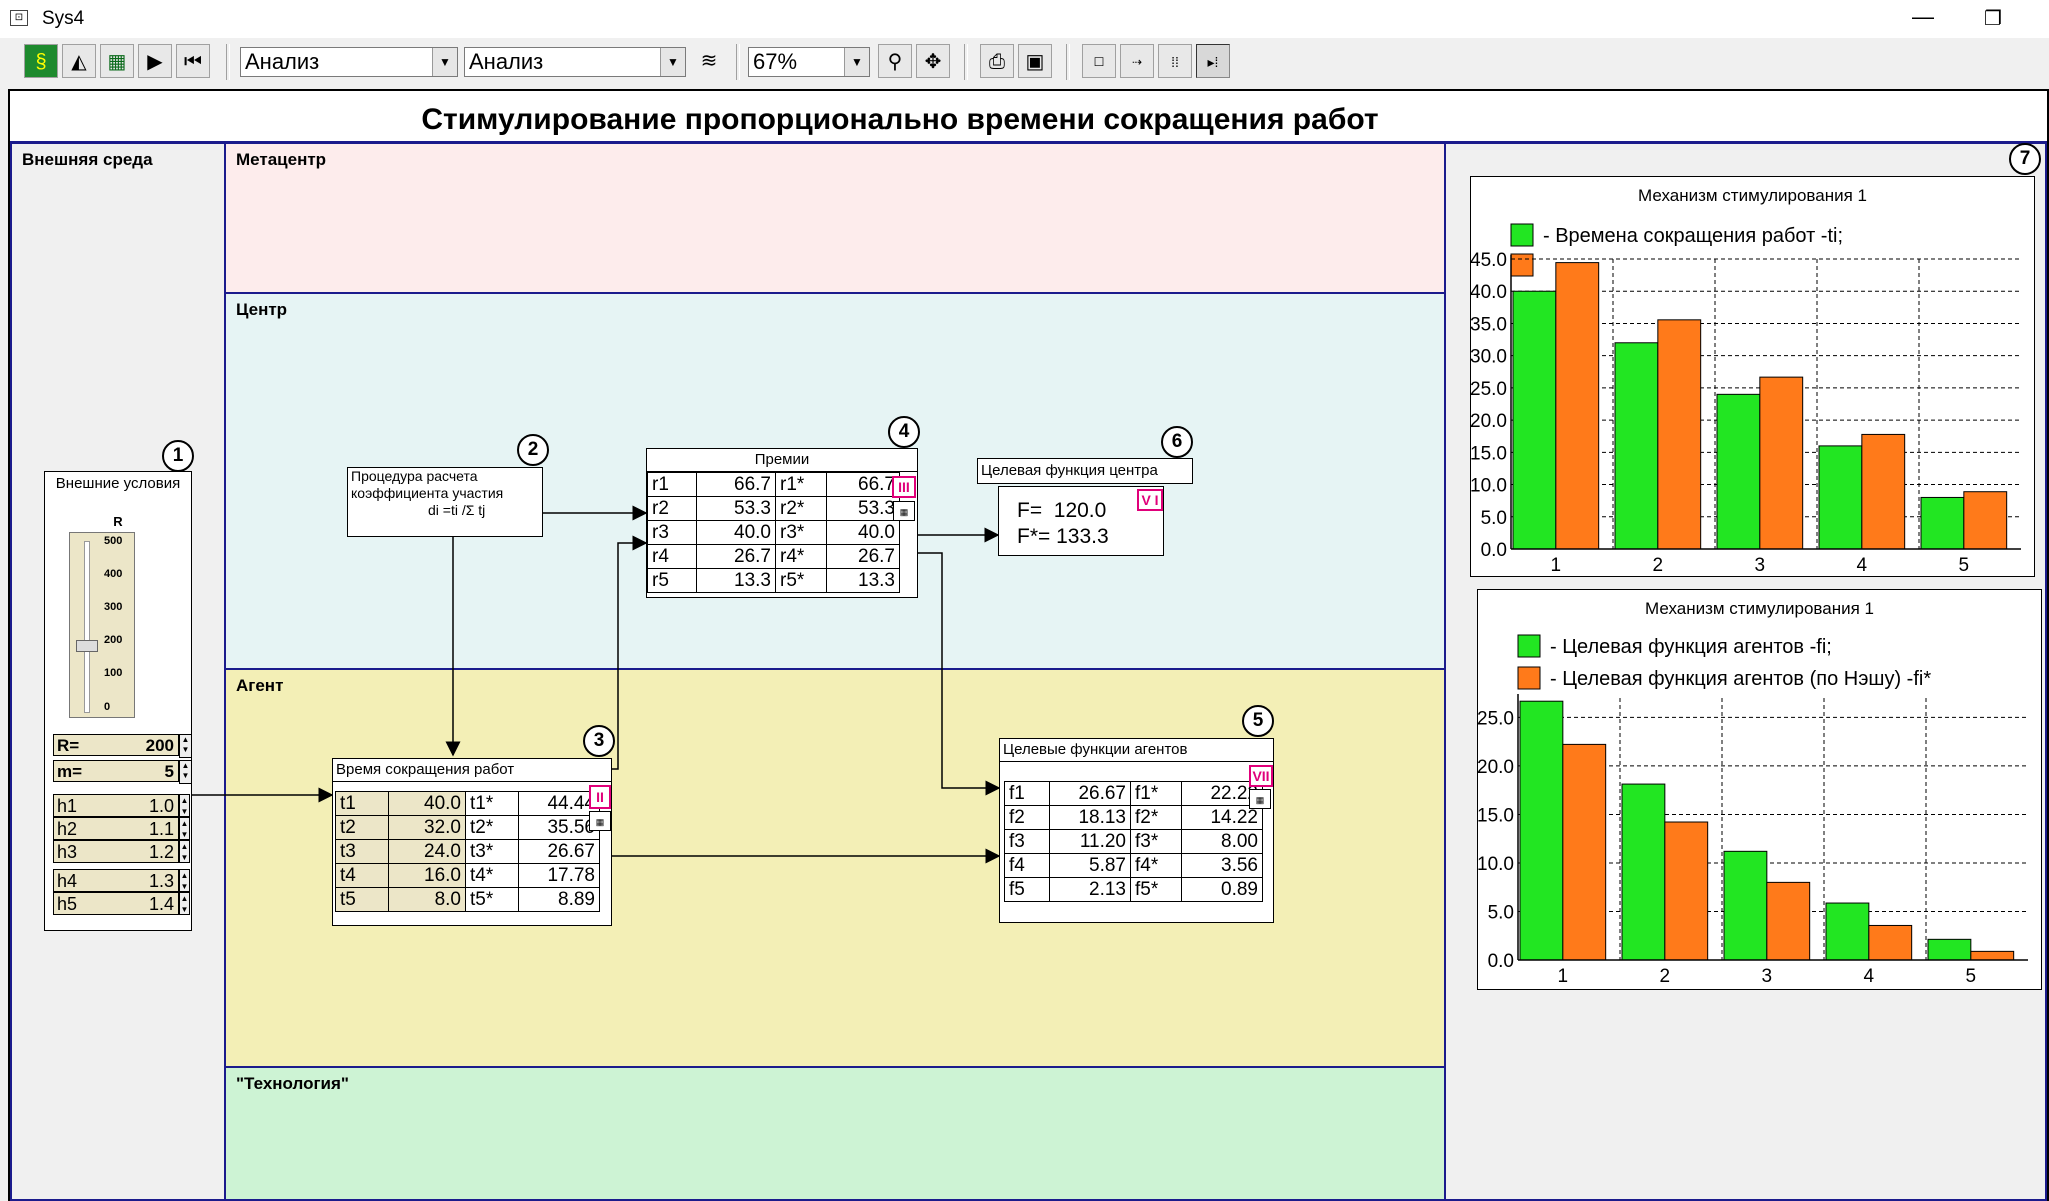  Describe the element at coordinates (863, 556) in the screenshot. I see `row-star-value: 26.7` at that location.